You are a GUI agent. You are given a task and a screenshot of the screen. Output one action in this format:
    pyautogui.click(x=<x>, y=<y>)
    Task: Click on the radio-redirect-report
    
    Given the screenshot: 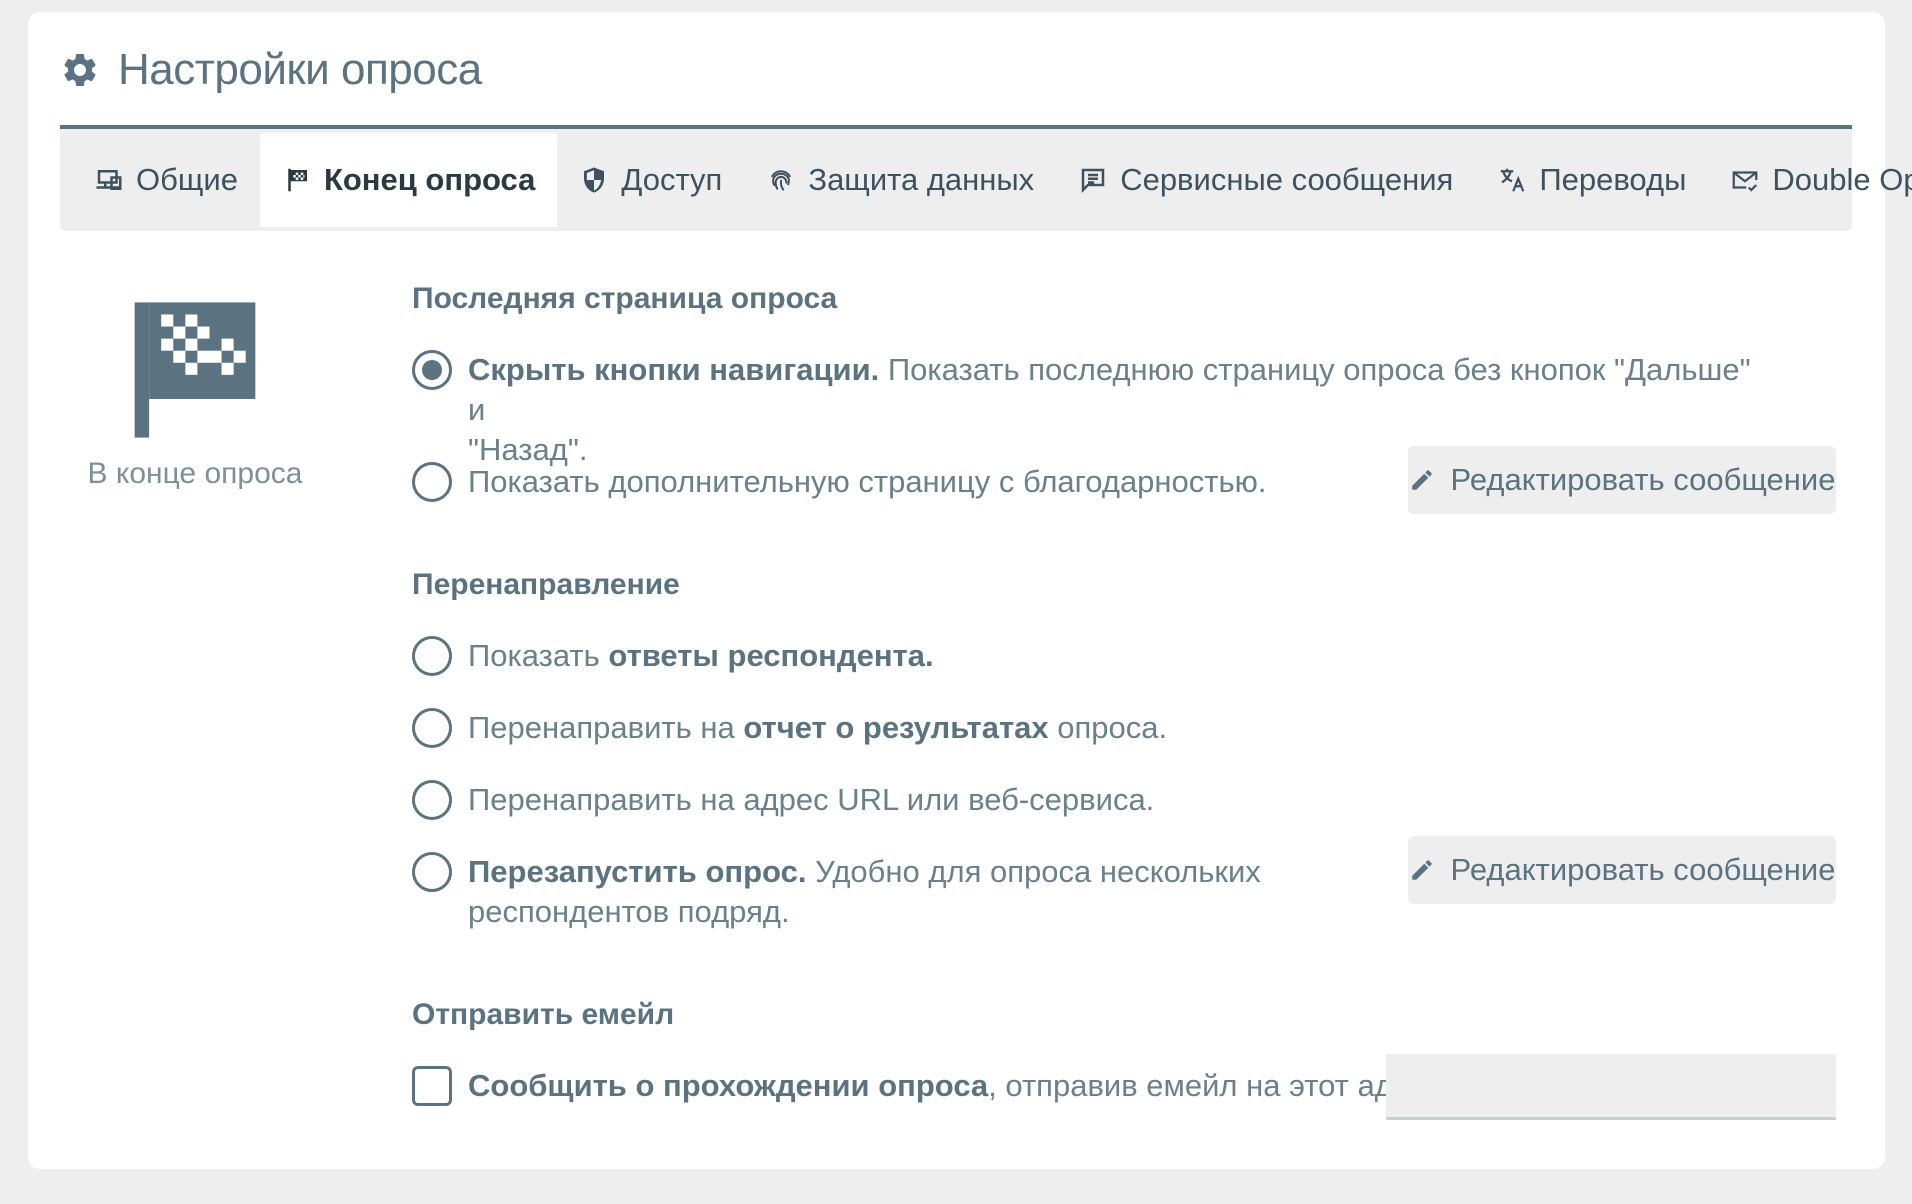 What is the action you would take?
    pyautogui.click(x=432, y=728)
    